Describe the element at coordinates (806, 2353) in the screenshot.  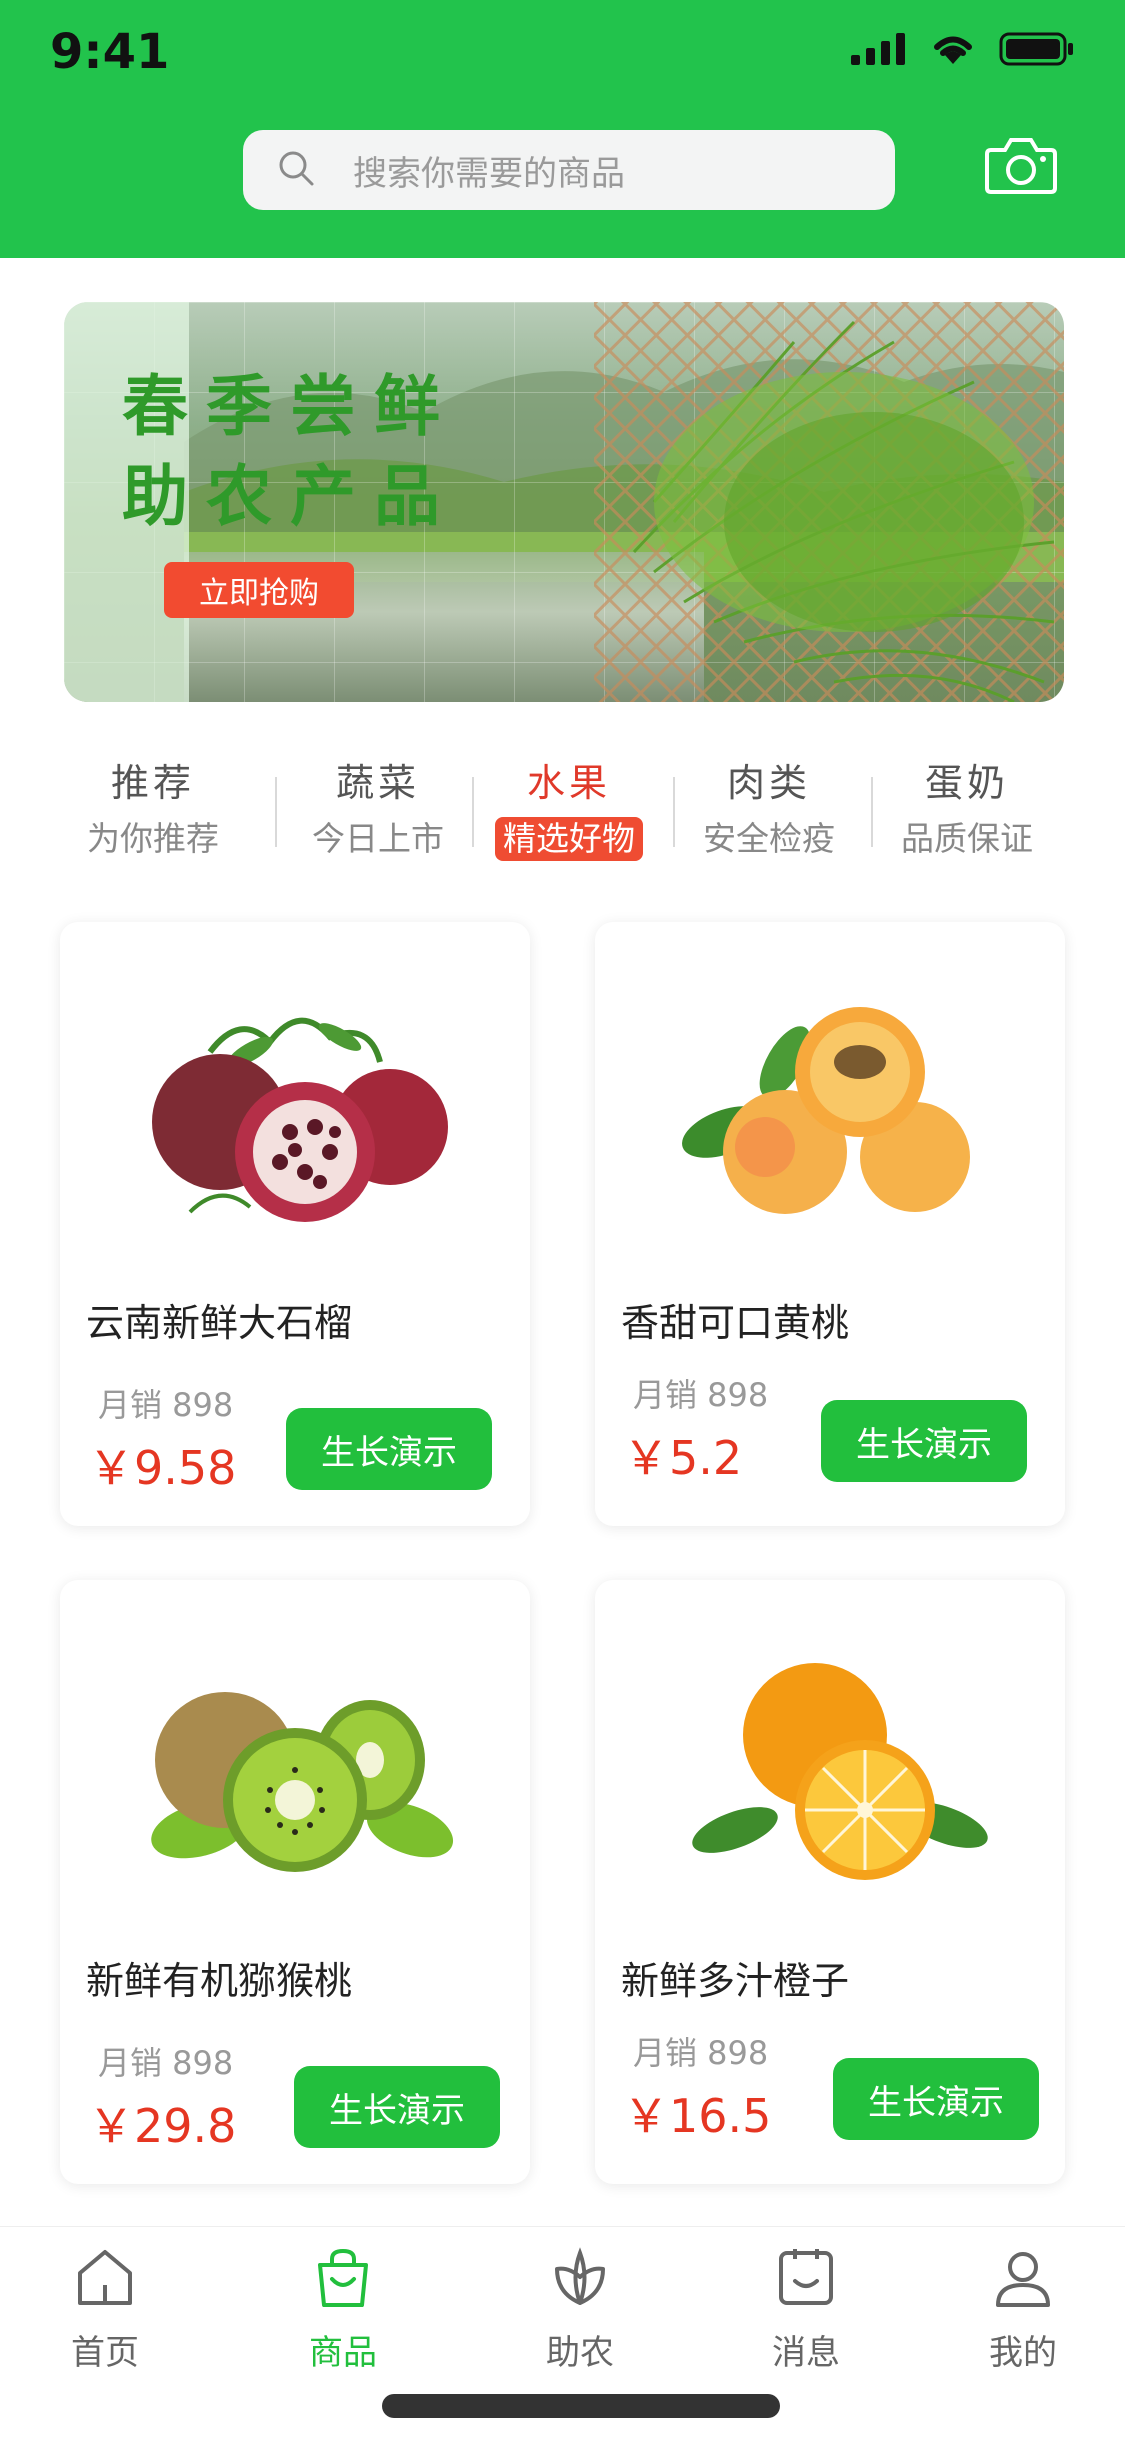
I see `tab-label: 消息` at that location.